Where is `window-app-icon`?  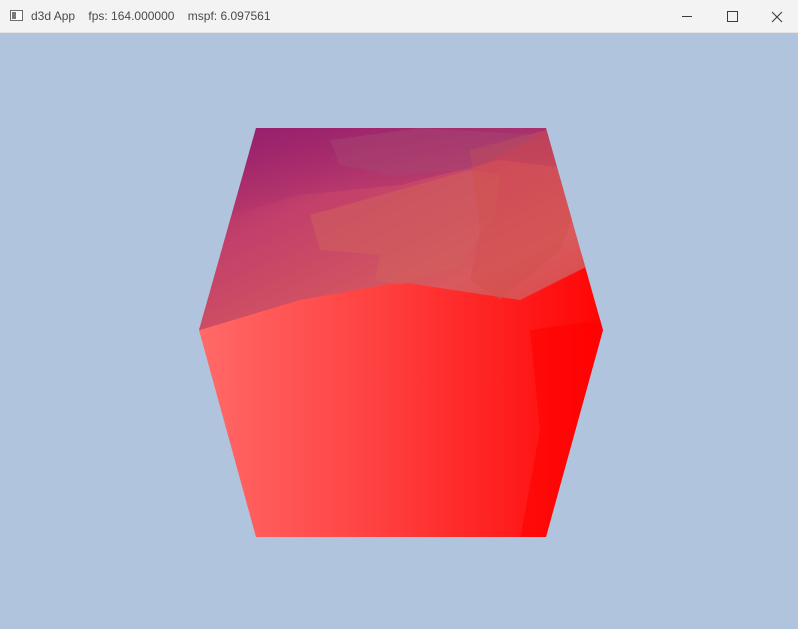 window-app-icon is located at coordinates (16, 15).